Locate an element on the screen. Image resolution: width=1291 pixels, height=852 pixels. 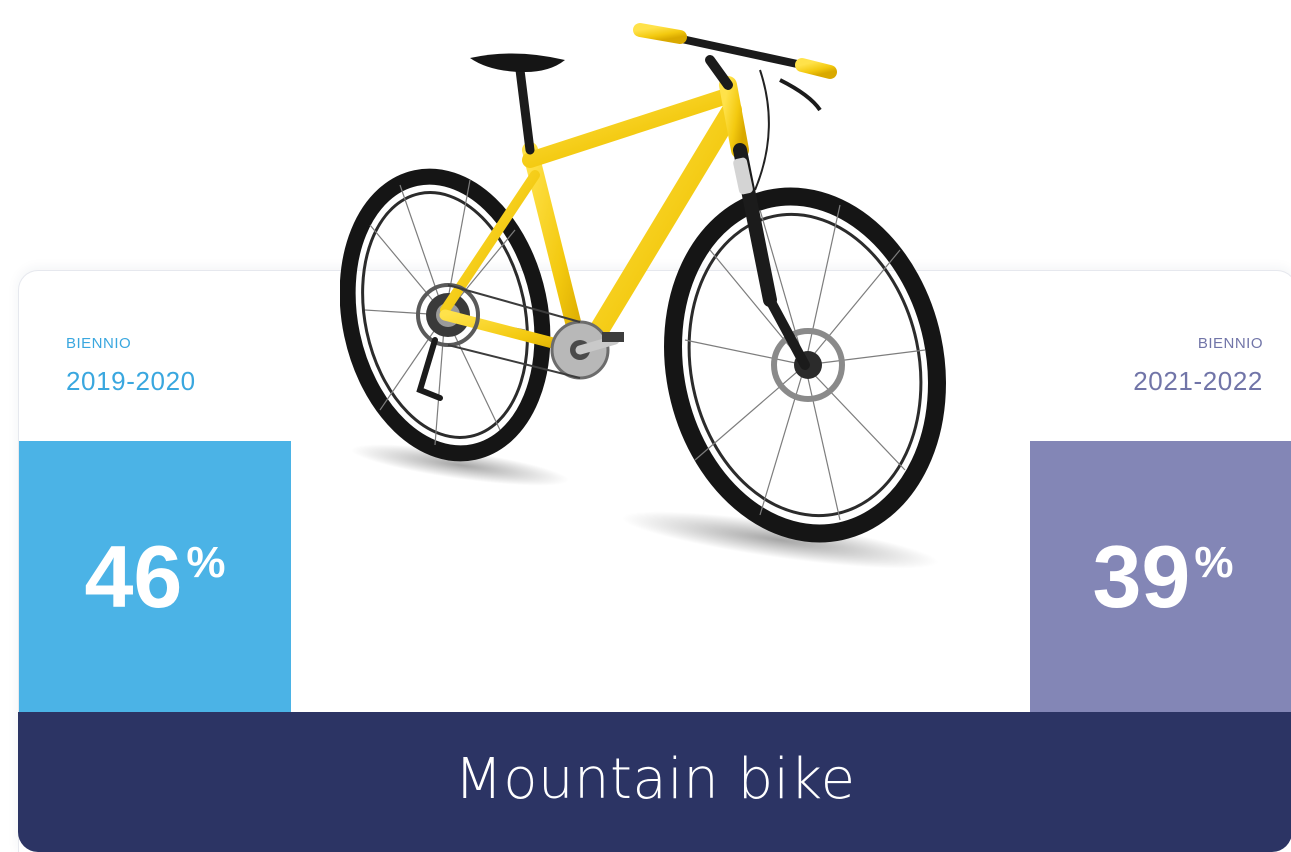
right-period-years: 2021-2022 is located at coordinates (1198, 381).